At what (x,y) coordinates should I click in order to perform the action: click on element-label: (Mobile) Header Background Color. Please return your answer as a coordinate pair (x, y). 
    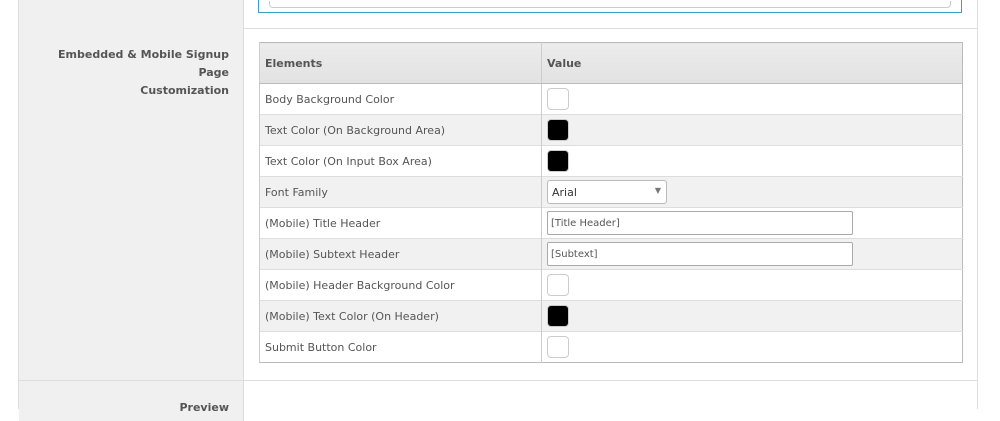
    Looking at the image, I should click on (400, 285).